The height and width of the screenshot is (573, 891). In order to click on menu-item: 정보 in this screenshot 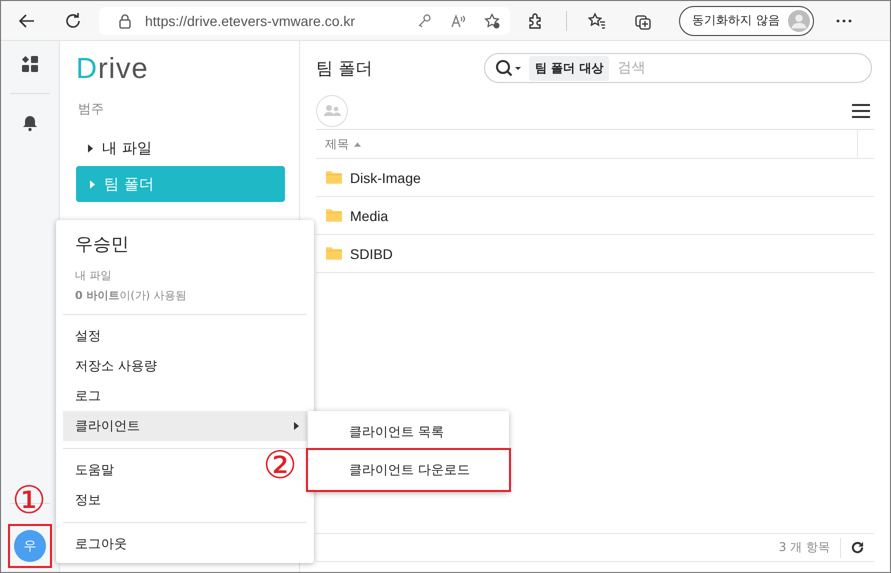, I will do `click(85, 500)`.